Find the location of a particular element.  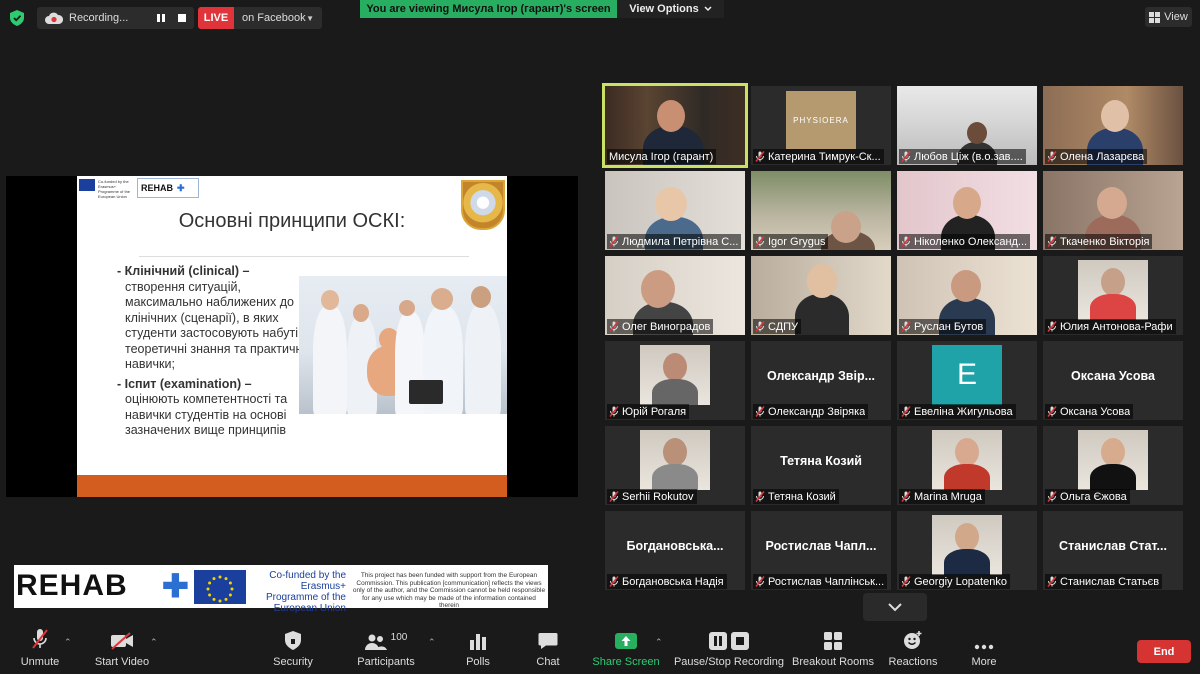

participant-tile: Юлия Антонова-Рафи is located at coordinates (1113, 295).